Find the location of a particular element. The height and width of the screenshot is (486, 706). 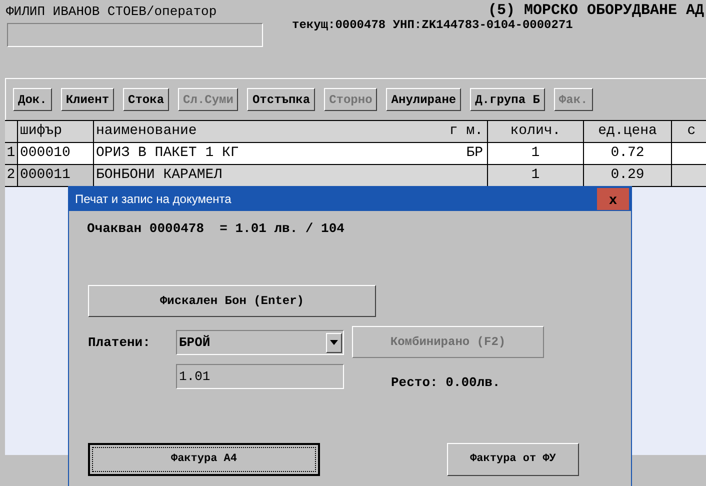

column-header: г м. is located at coordinates (466, 131).